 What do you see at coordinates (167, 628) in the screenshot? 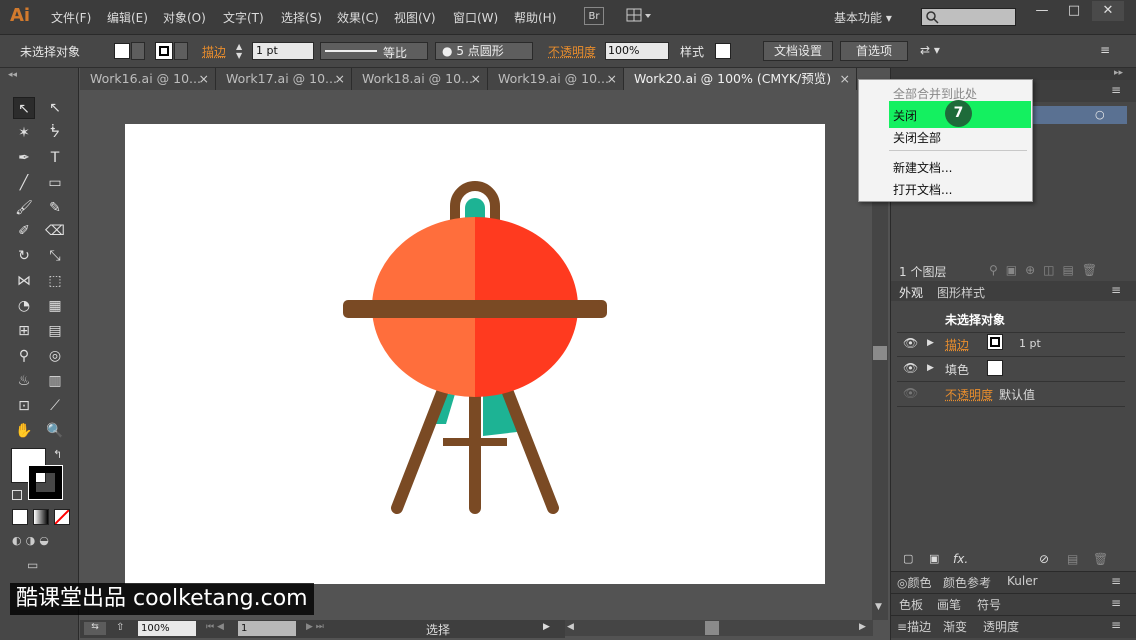
I see `zoom-field: 100%` at bounding box center [167, 628].